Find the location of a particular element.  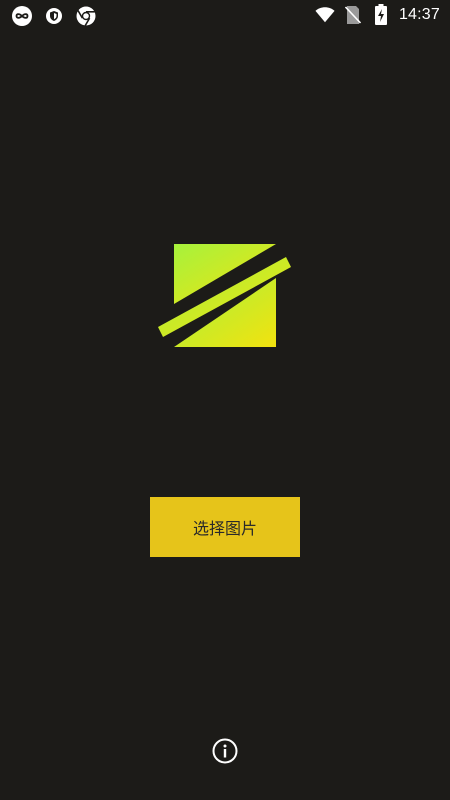

app-logo-icon is located at coordinates (224, 296).